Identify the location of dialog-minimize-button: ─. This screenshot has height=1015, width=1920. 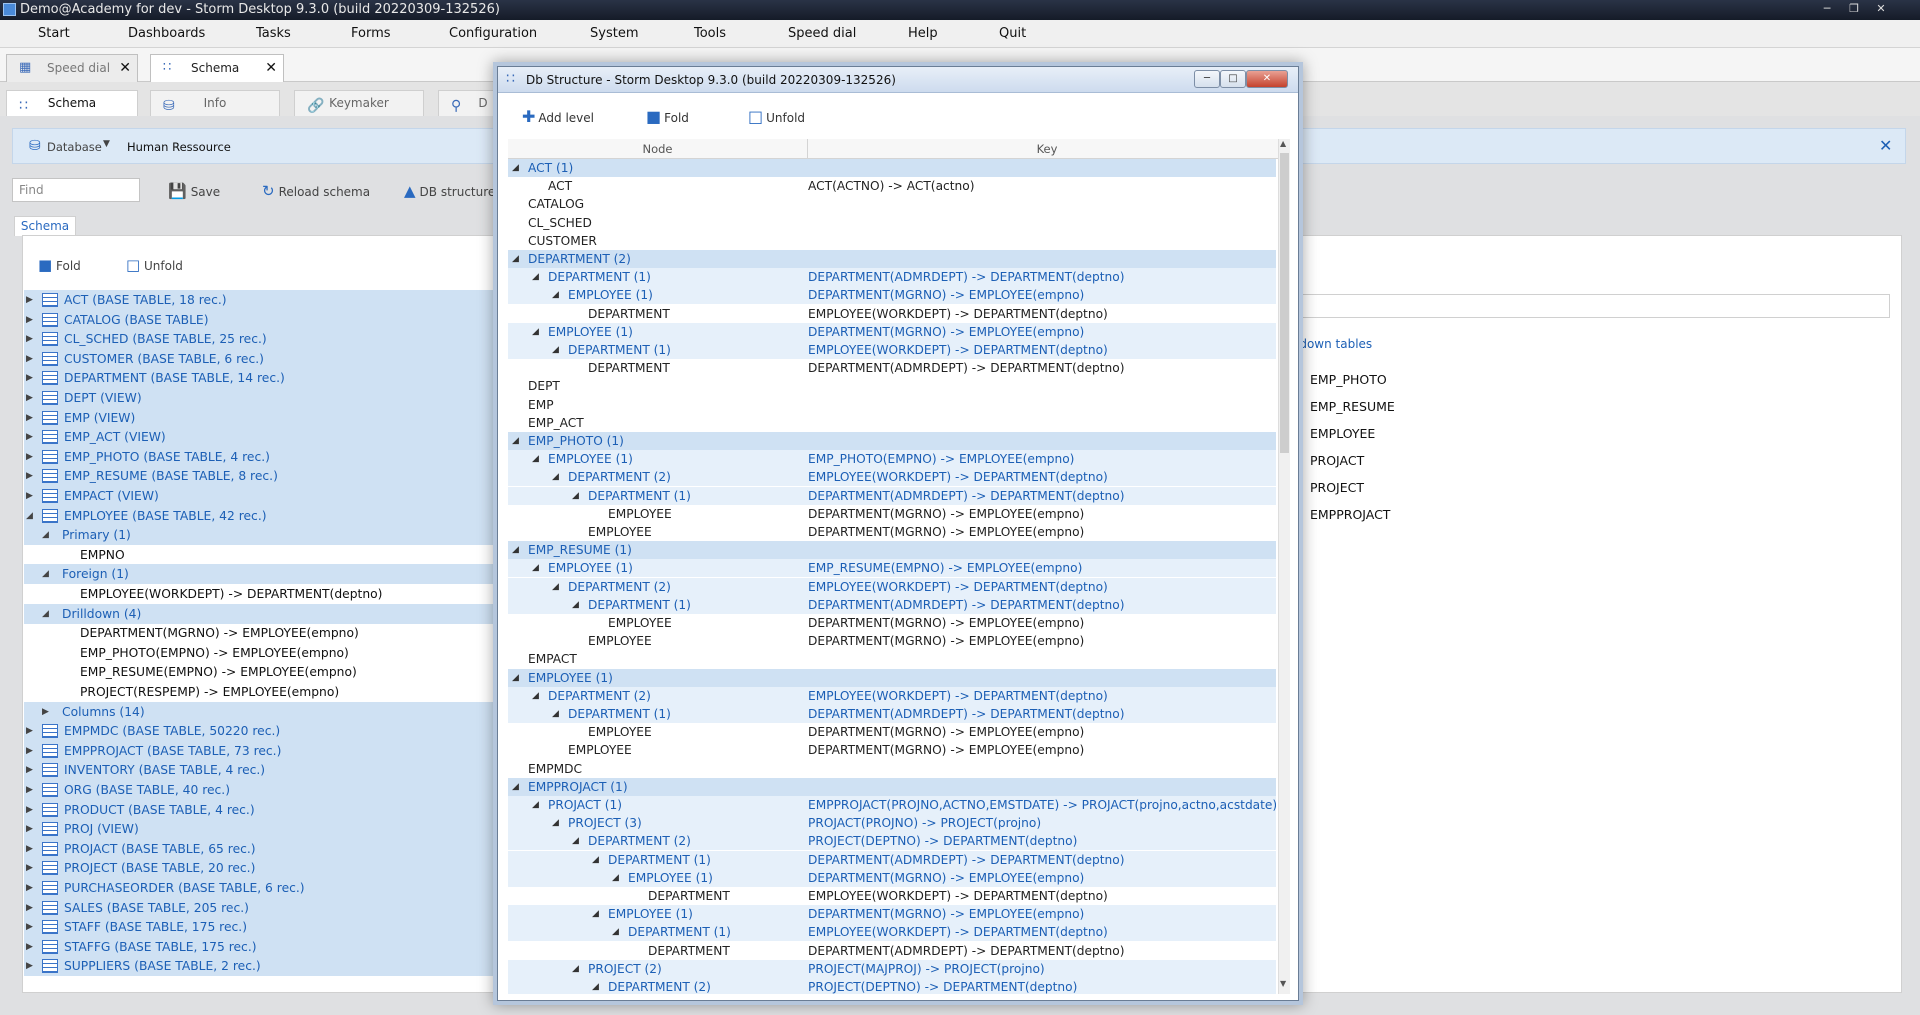
(1207, 79).